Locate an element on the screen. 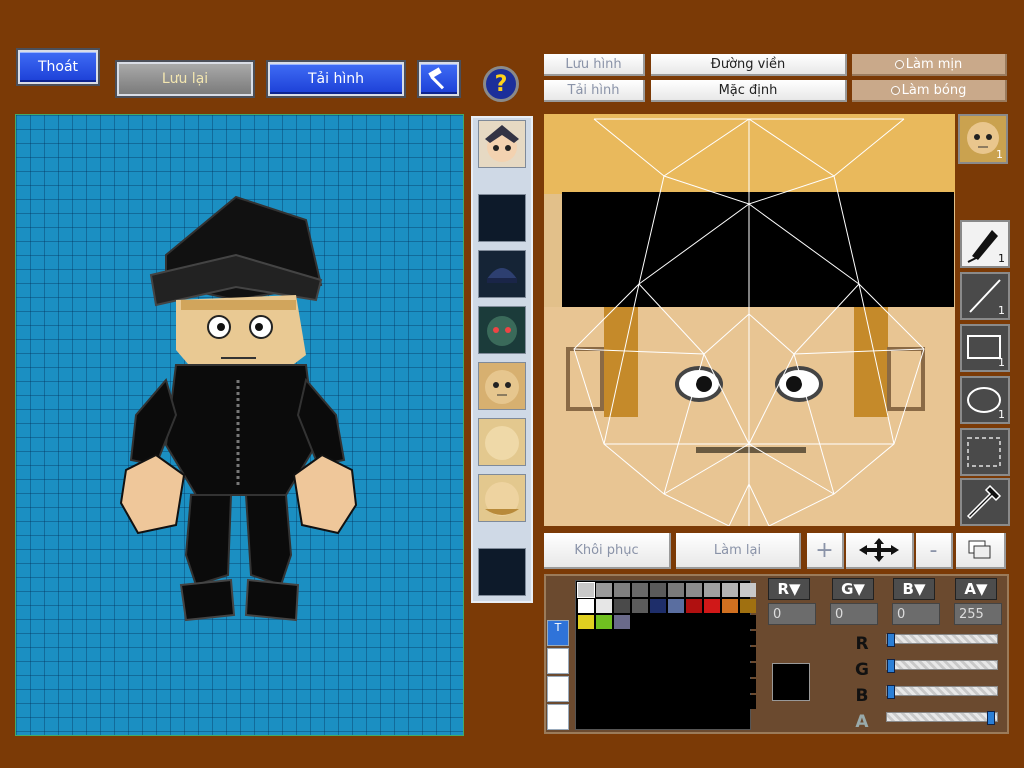  selection-tool is located at coordinates (985, 452).